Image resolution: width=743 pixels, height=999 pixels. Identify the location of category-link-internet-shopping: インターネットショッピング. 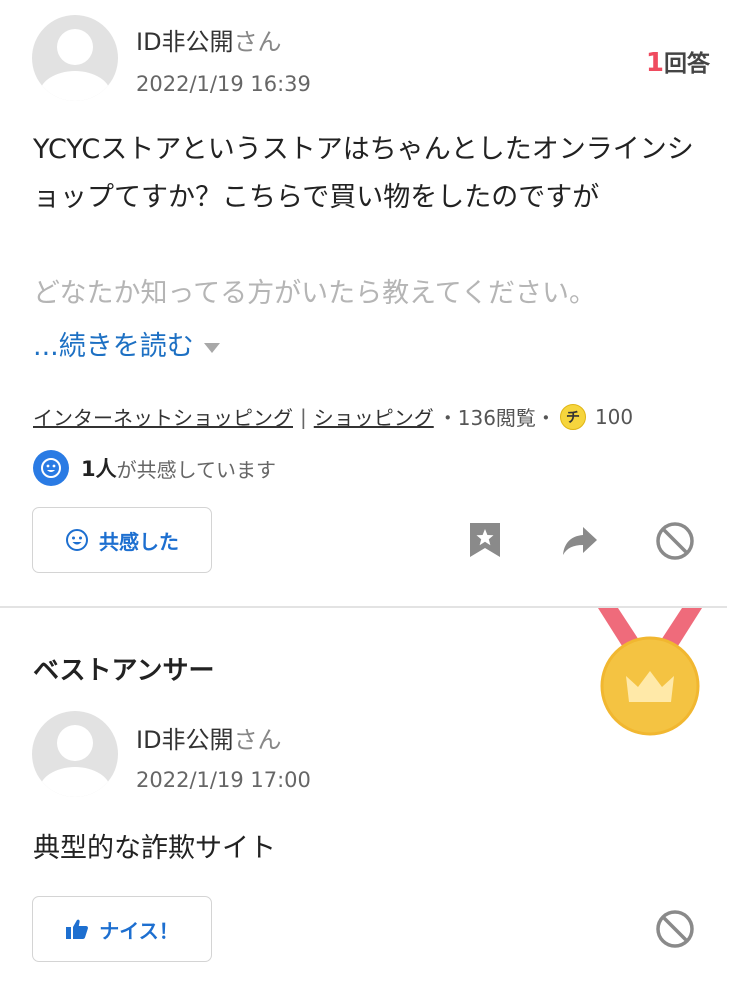
(163, 416).